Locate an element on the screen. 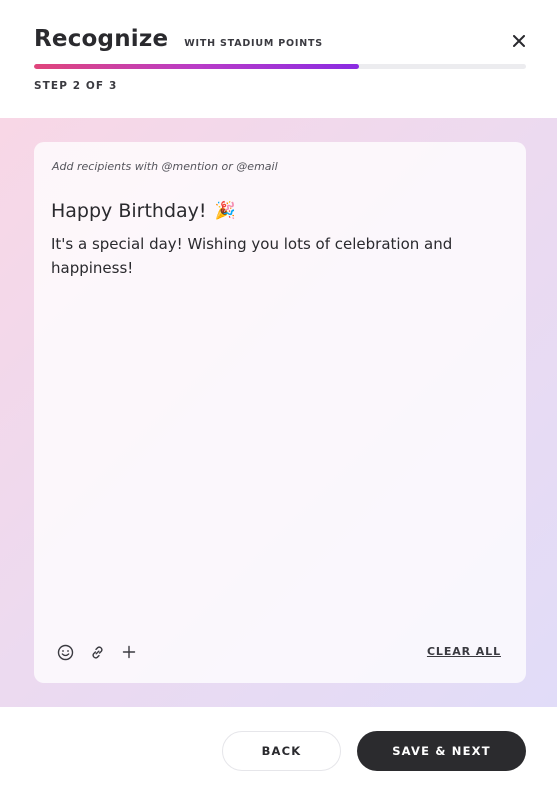  link-icon is located at coordinates (97, 652).